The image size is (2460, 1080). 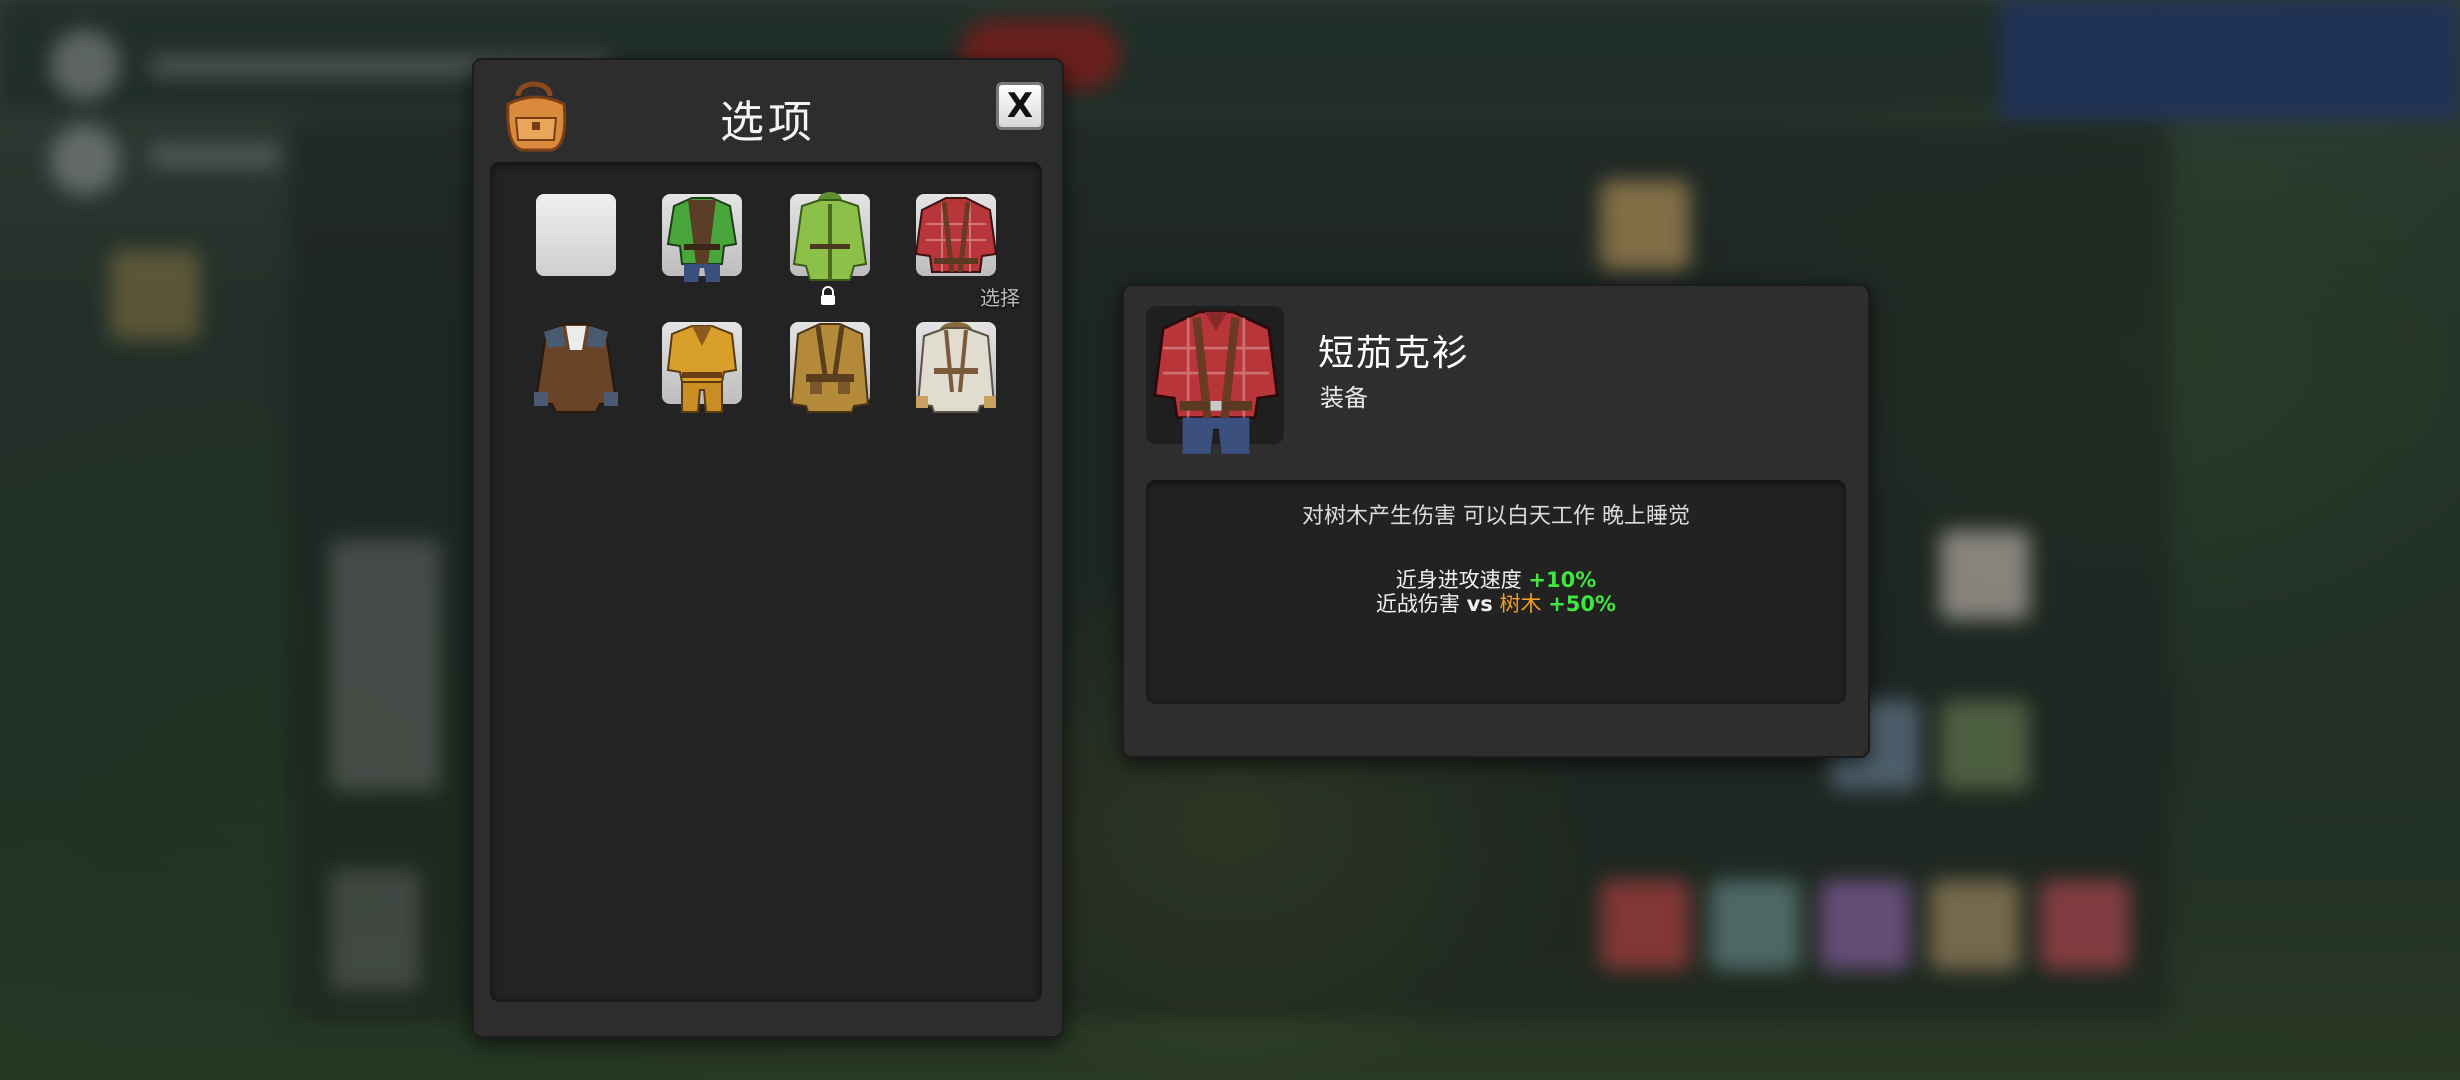 I want to click on select-label: 选择, so click(x=1000, y=298).